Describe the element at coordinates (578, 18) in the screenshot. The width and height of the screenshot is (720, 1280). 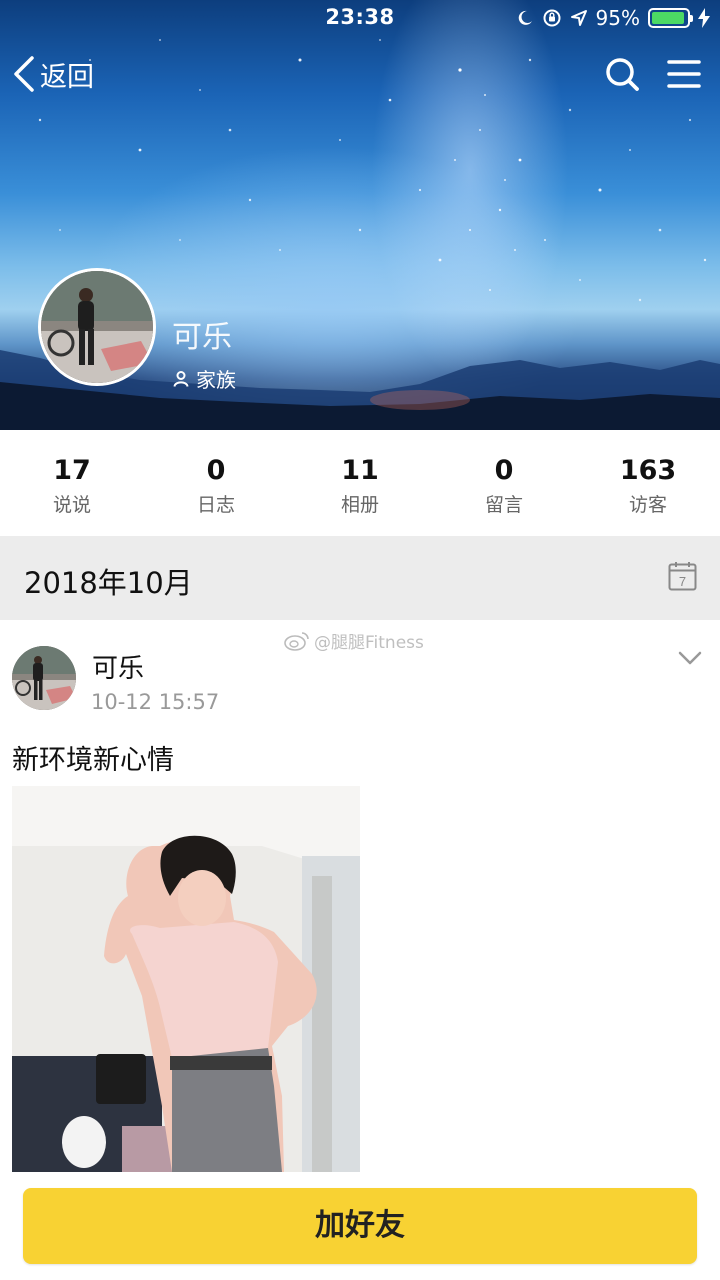
I see `location-arrow-icon` at that location.